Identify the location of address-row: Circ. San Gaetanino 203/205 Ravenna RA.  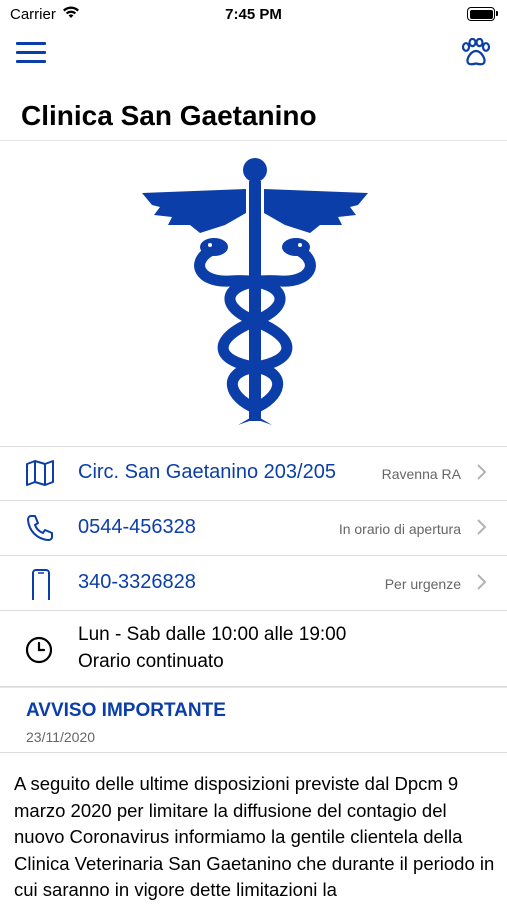
(253, 473).